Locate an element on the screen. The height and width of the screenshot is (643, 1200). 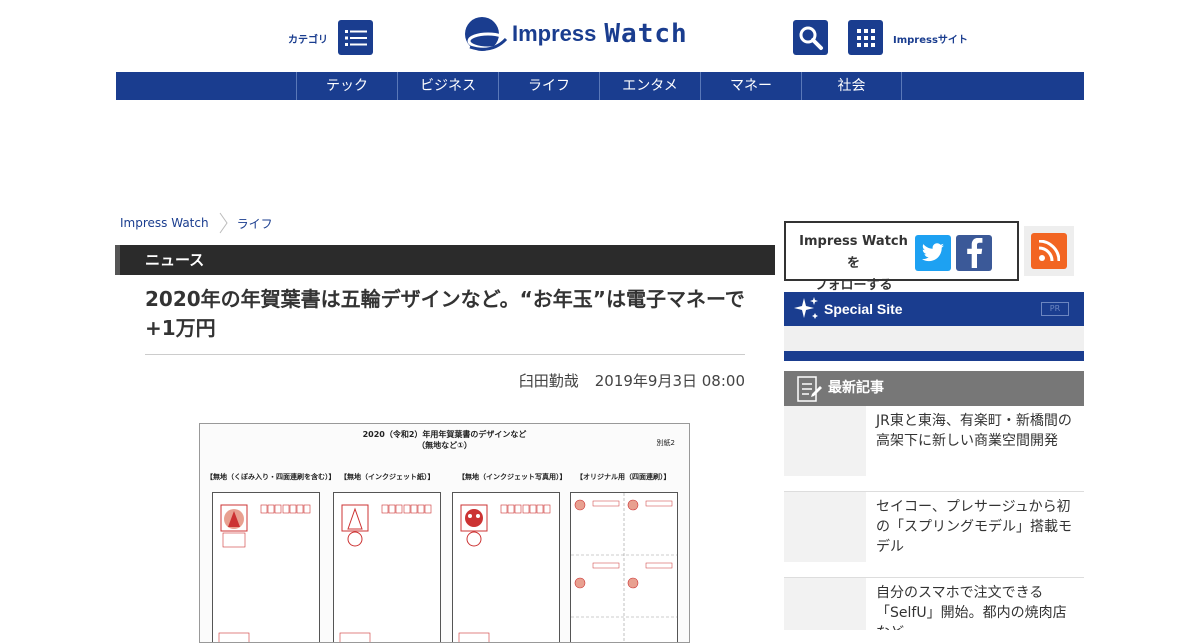
latest-item: JR東と東海、有楽町・新橋間の高架下に新しい商業空間開発 is located at coordinates (934, 448).